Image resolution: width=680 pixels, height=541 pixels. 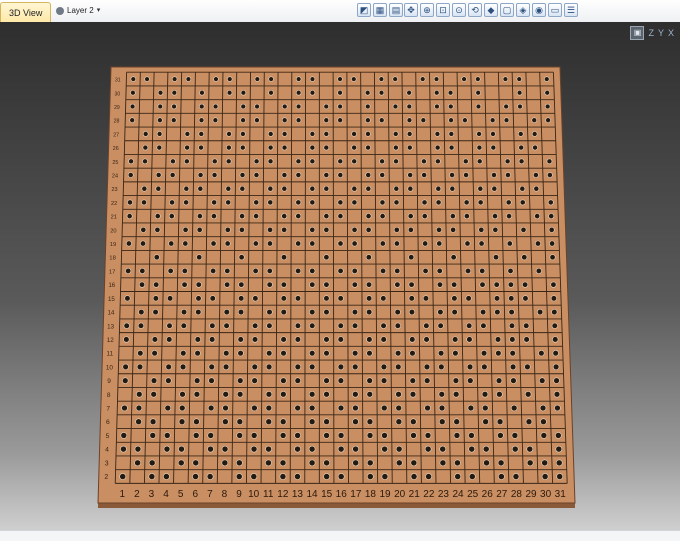 What do you see at coordinates (78, 11) in the screenshot?
I see `layer-selector: Layer 2 ▾` at bounding box center [78, 11].